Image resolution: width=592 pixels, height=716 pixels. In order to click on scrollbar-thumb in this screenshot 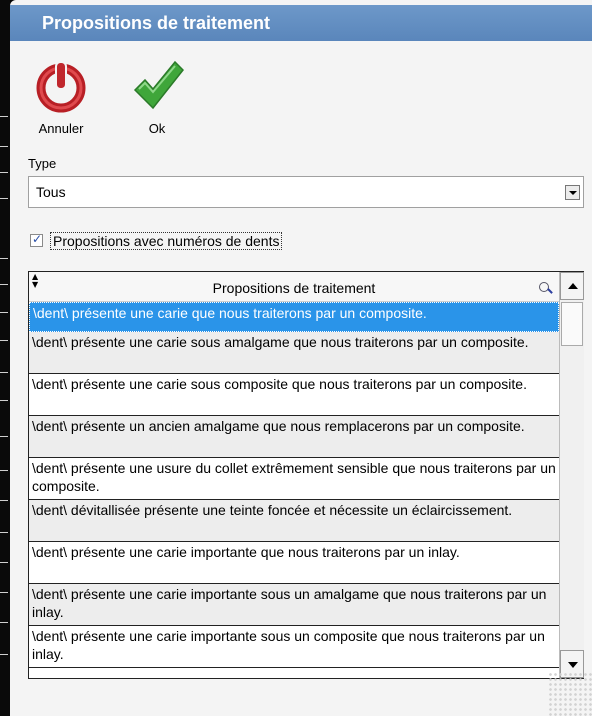, I will do `click(572, 324)`.